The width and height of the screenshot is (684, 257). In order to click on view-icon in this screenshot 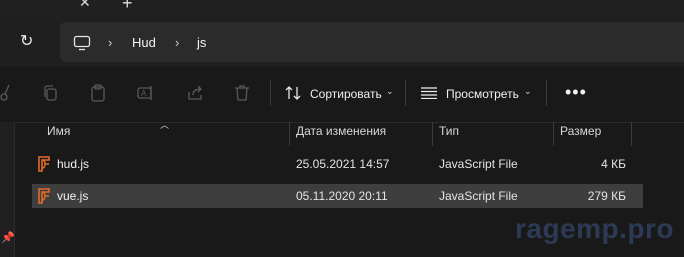, I will do `click(429, 94)`.